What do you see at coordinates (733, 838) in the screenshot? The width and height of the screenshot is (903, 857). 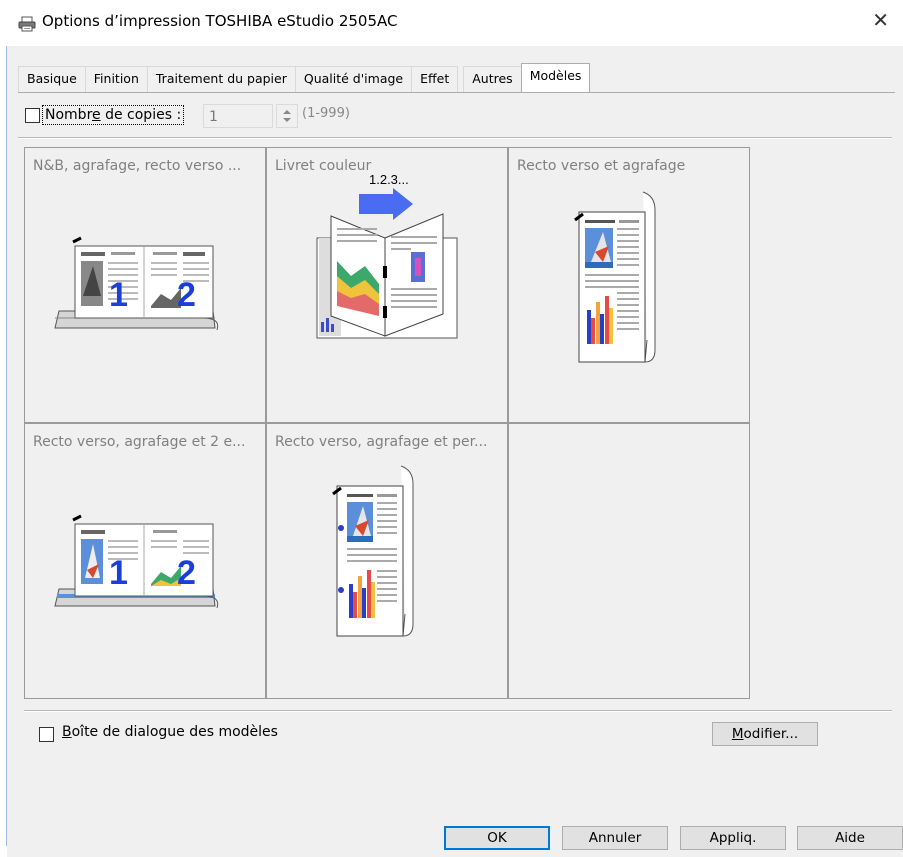 I see `apply-button: Appliq.` at bounding box center [733, 838].